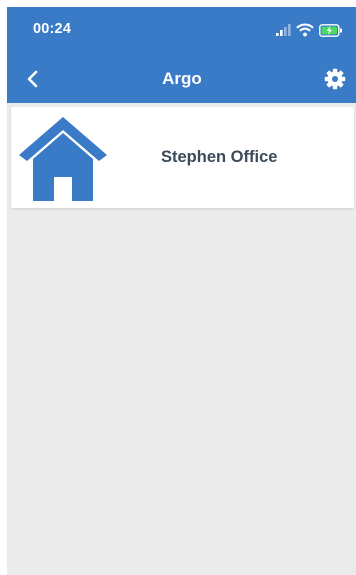 This screenshot has height=575, width=356. I want to click on wifi-icon, so click(305, 30).